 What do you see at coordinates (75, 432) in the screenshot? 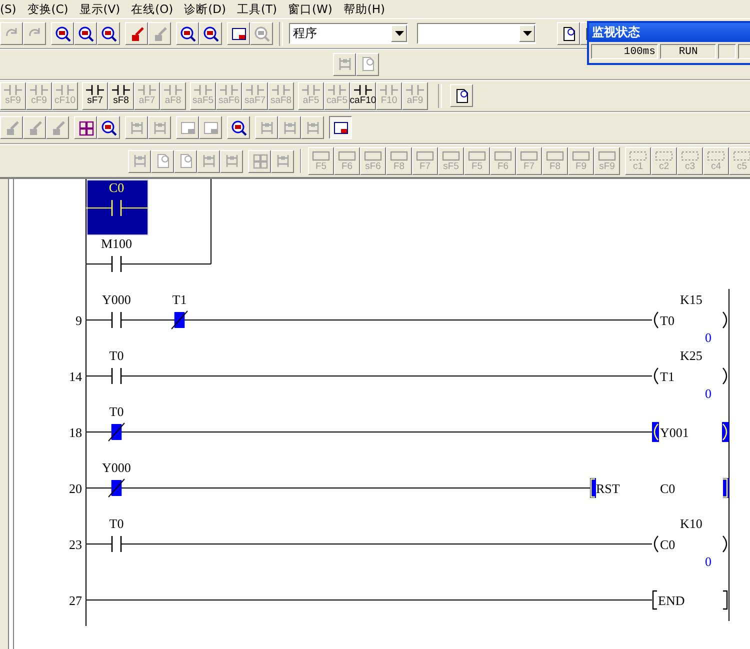
I see `step-number: 18` at bounding box center [75, 432].